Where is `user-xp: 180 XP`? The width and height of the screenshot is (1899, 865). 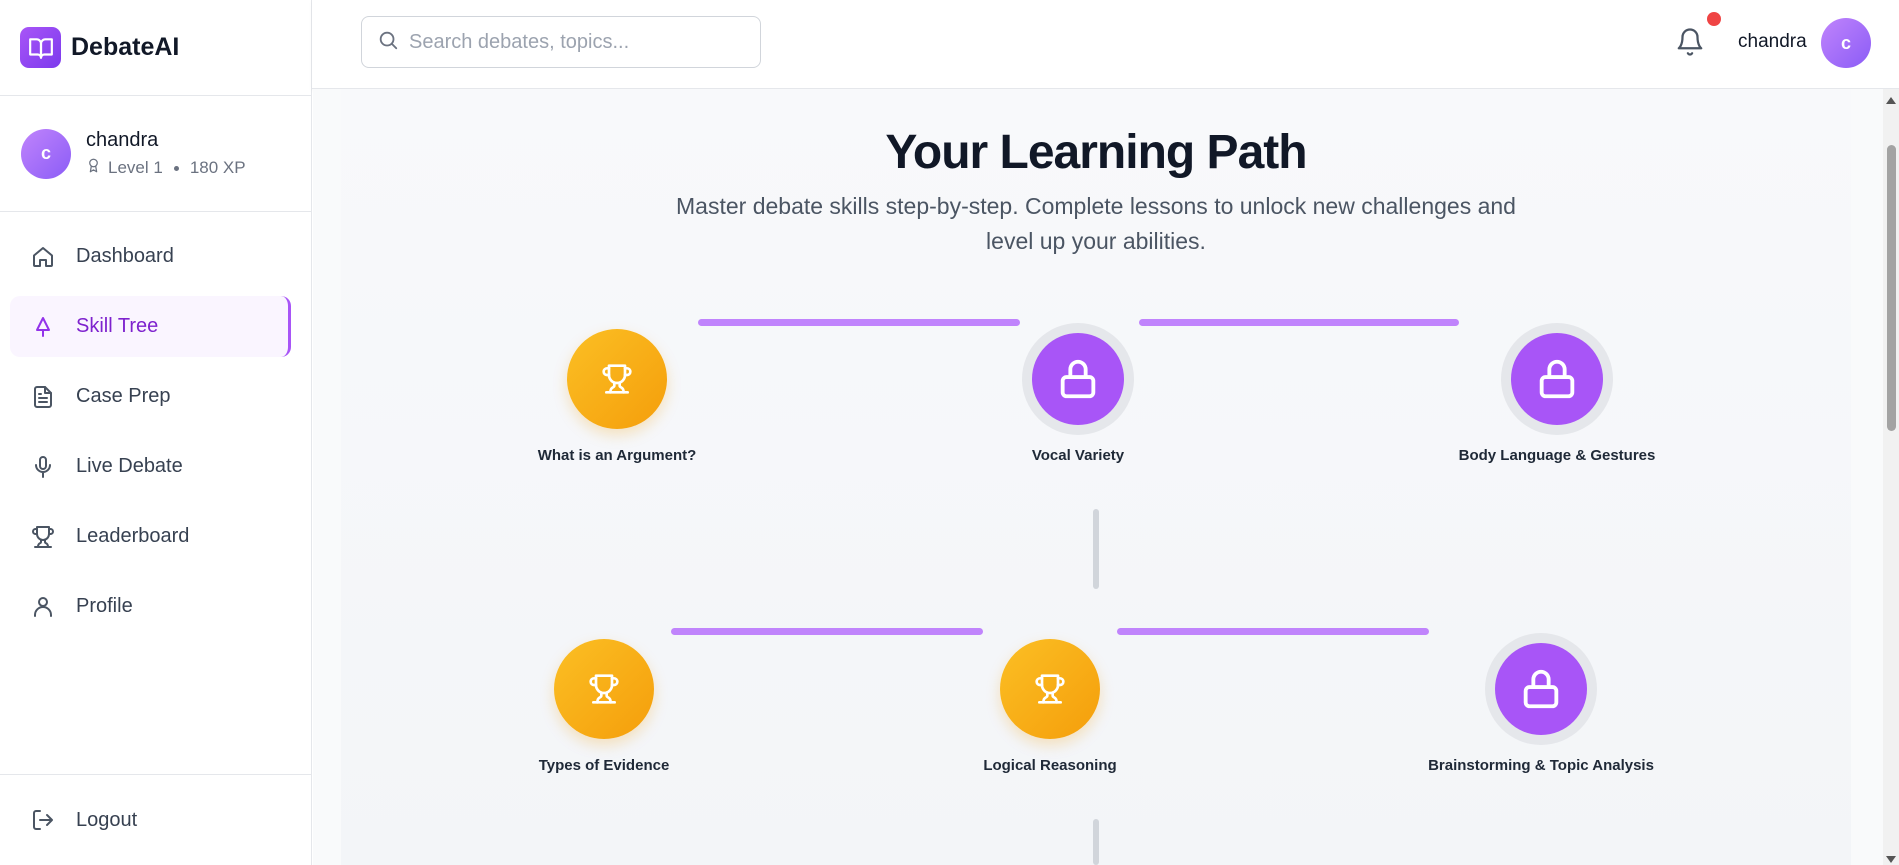 user-xp: 180 XP is located at coordinates (217, 167).